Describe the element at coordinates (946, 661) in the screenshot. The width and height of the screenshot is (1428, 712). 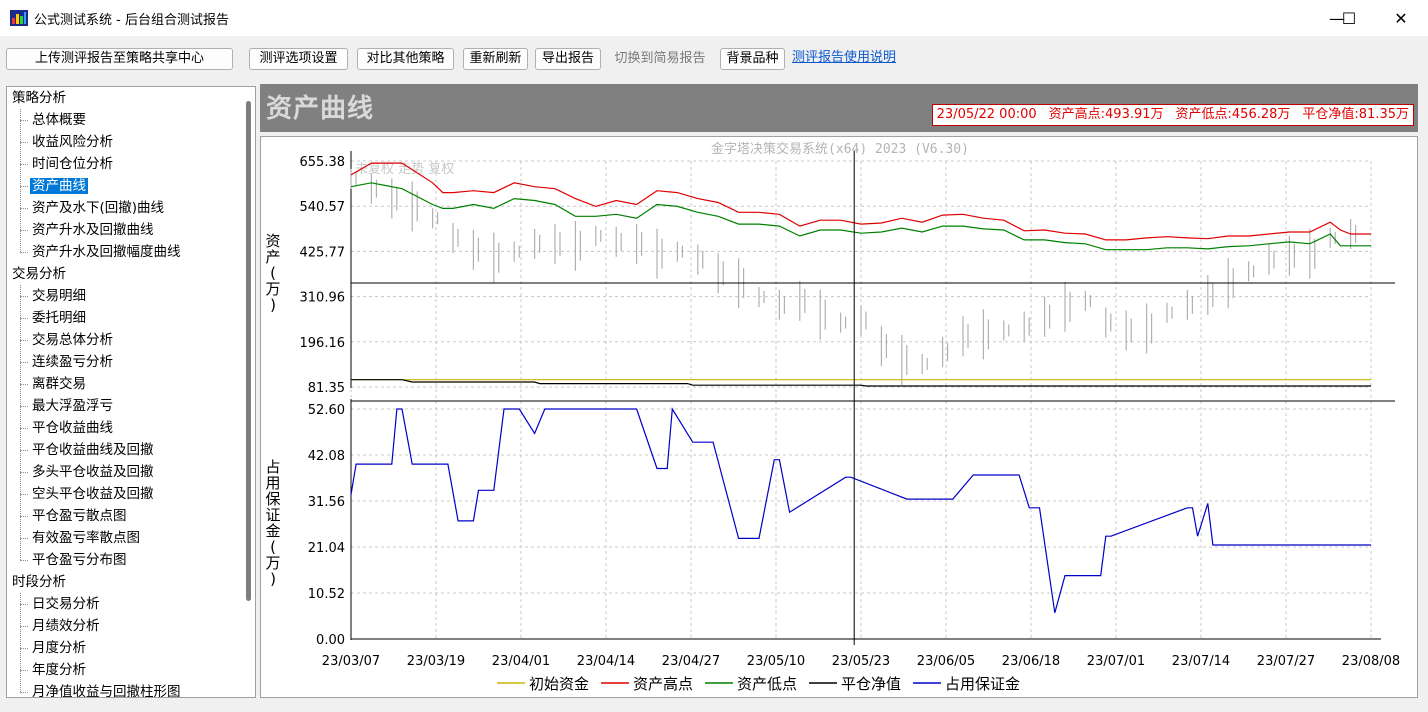
I see `x-tick-label: 23/06/05` at that location.